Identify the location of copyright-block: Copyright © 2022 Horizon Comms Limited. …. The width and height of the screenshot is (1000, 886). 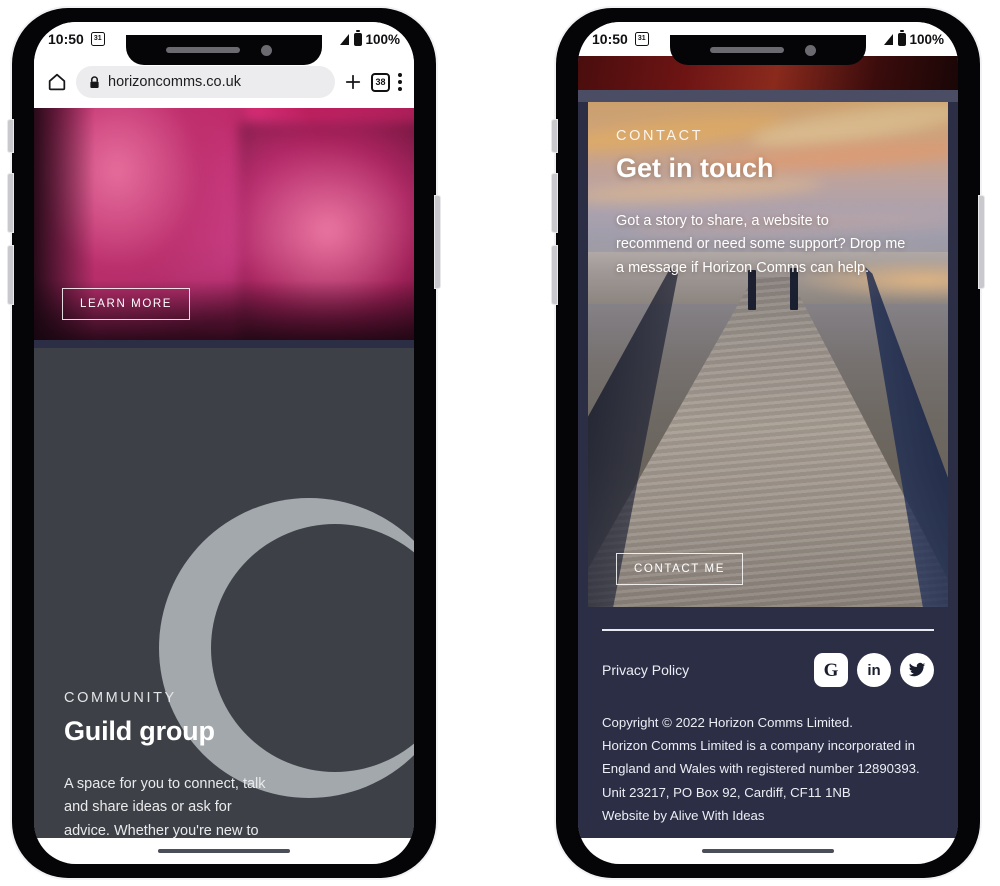
(768, 769).